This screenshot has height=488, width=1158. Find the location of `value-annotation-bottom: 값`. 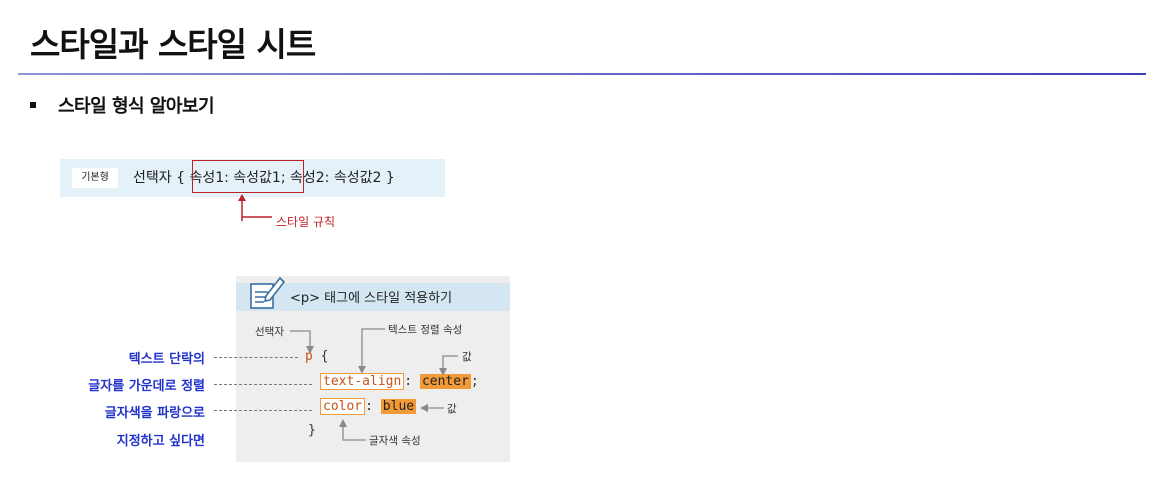

value-annotation-bottom: 값 is located at coordinates (452, 409).